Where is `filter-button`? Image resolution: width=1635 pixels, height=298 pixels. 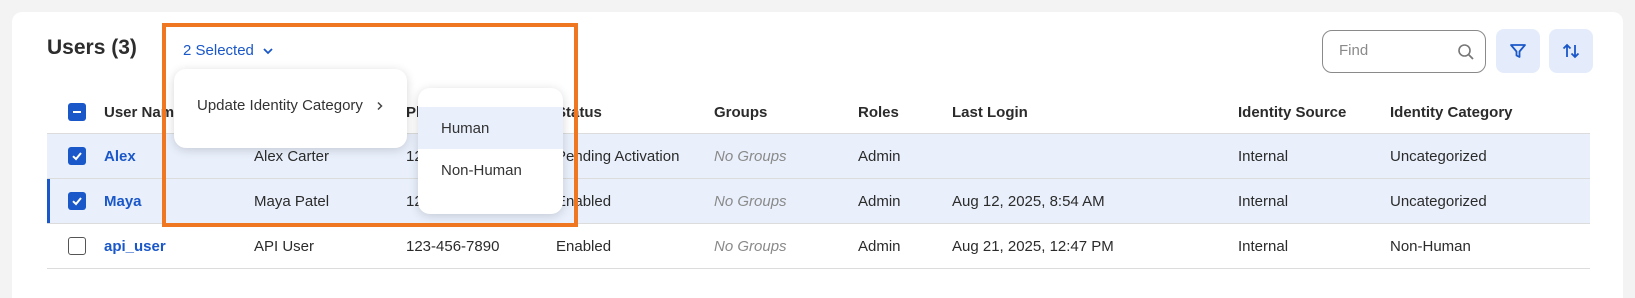
filter-button is located at coordinates (1518, 51).